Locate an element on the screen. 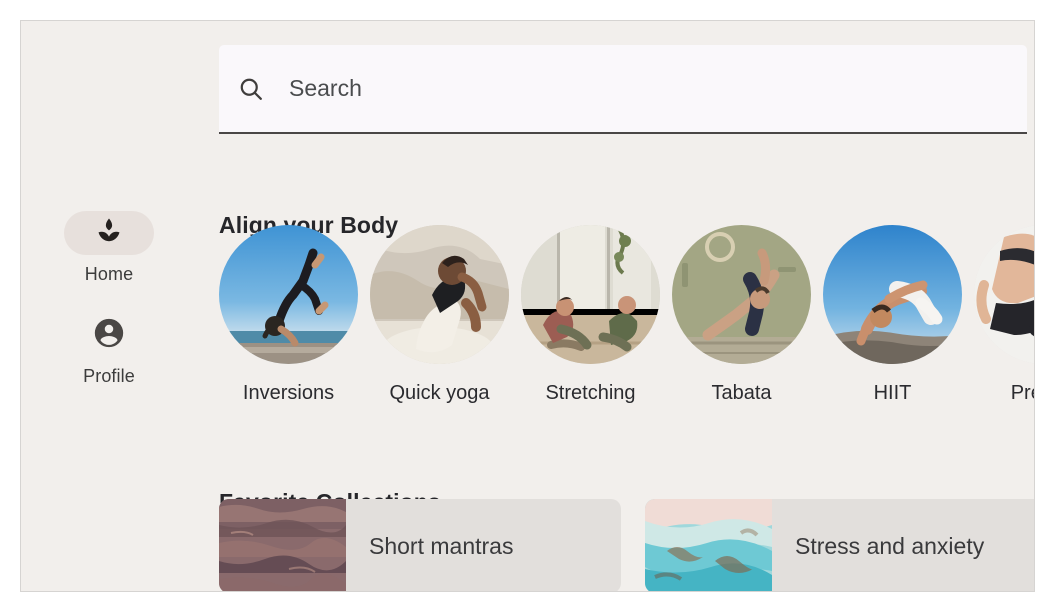 The image size is (1056, 606). sidebar-item-home: Home is located at coordinates (109, 248).